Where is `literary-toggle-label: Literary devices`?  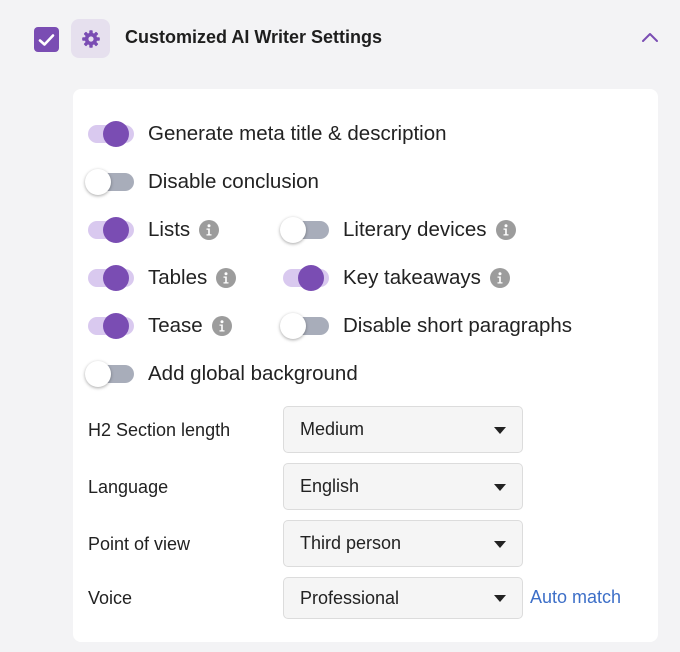 literary-toggle-label: Literary devices is located at coordinates (415, 229).